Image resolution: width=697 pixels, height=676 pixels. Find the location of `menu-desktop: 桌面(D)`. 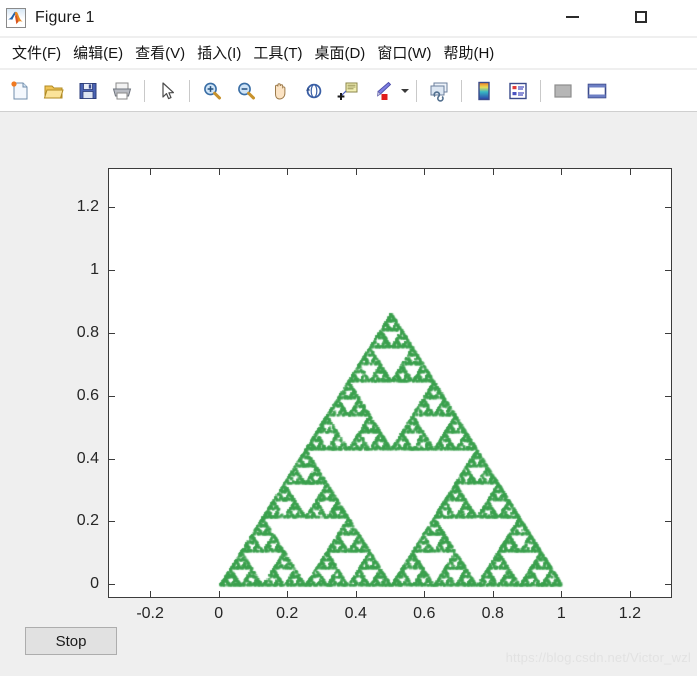

menu-desktop: 桌面(D) is located at coordinates (339, 53).